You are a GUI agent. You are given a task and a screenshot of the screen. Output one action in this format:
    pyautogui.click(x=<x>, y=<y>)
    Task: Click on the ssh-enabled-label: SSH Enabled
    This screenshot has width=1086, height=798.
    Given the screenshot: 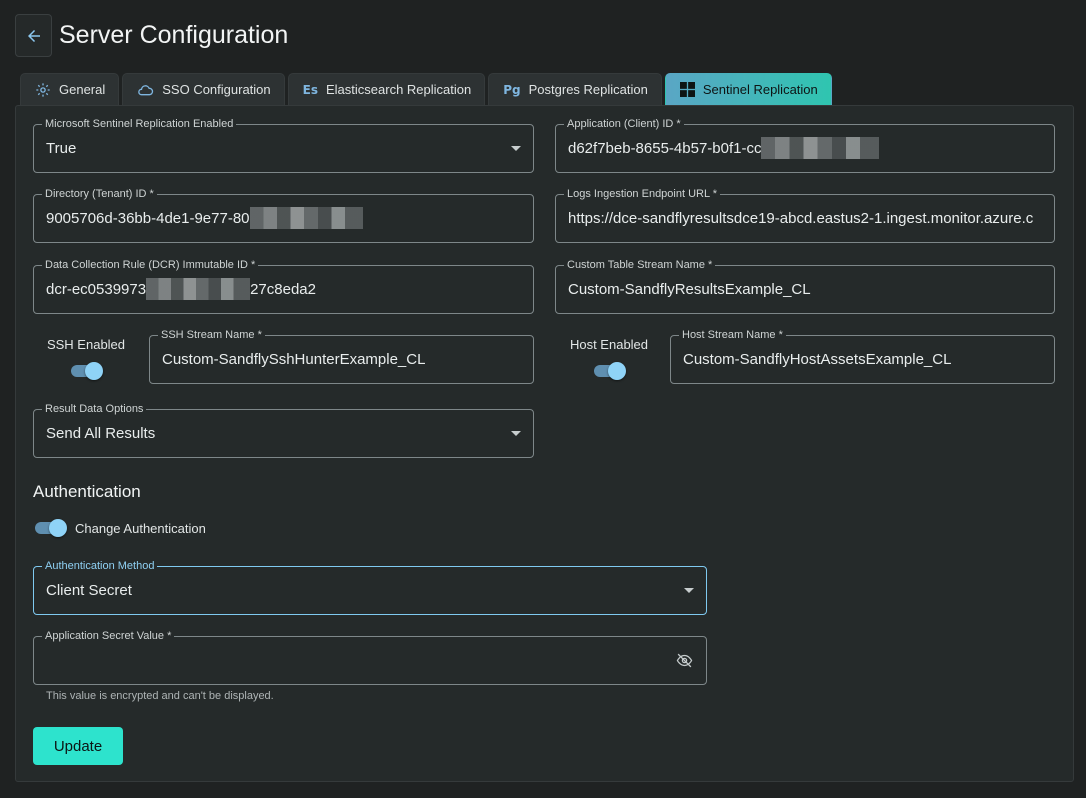 What is the action you would take?
    pyautogui.click(x=86, y=344)
    